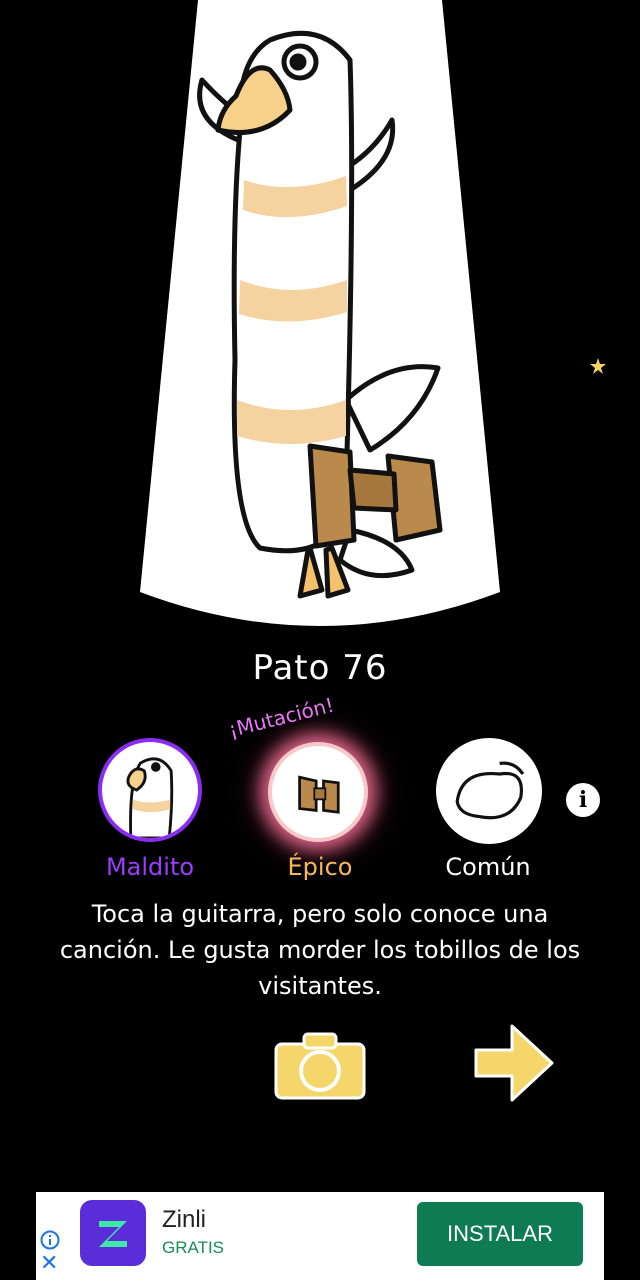  I want to click on trait-epico-label: Épico, so click(320, 867).